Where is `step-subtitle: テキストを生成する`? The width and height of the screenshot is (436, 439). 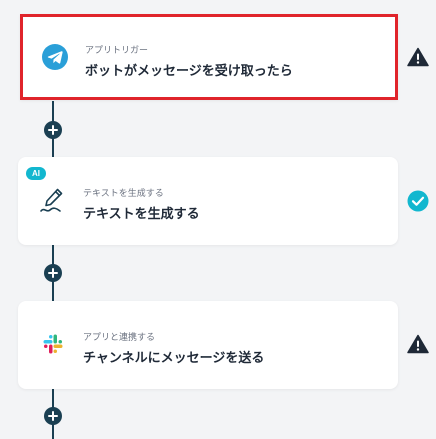 step-subtitle: テキストを生成する is located at coordinates (123, 194).